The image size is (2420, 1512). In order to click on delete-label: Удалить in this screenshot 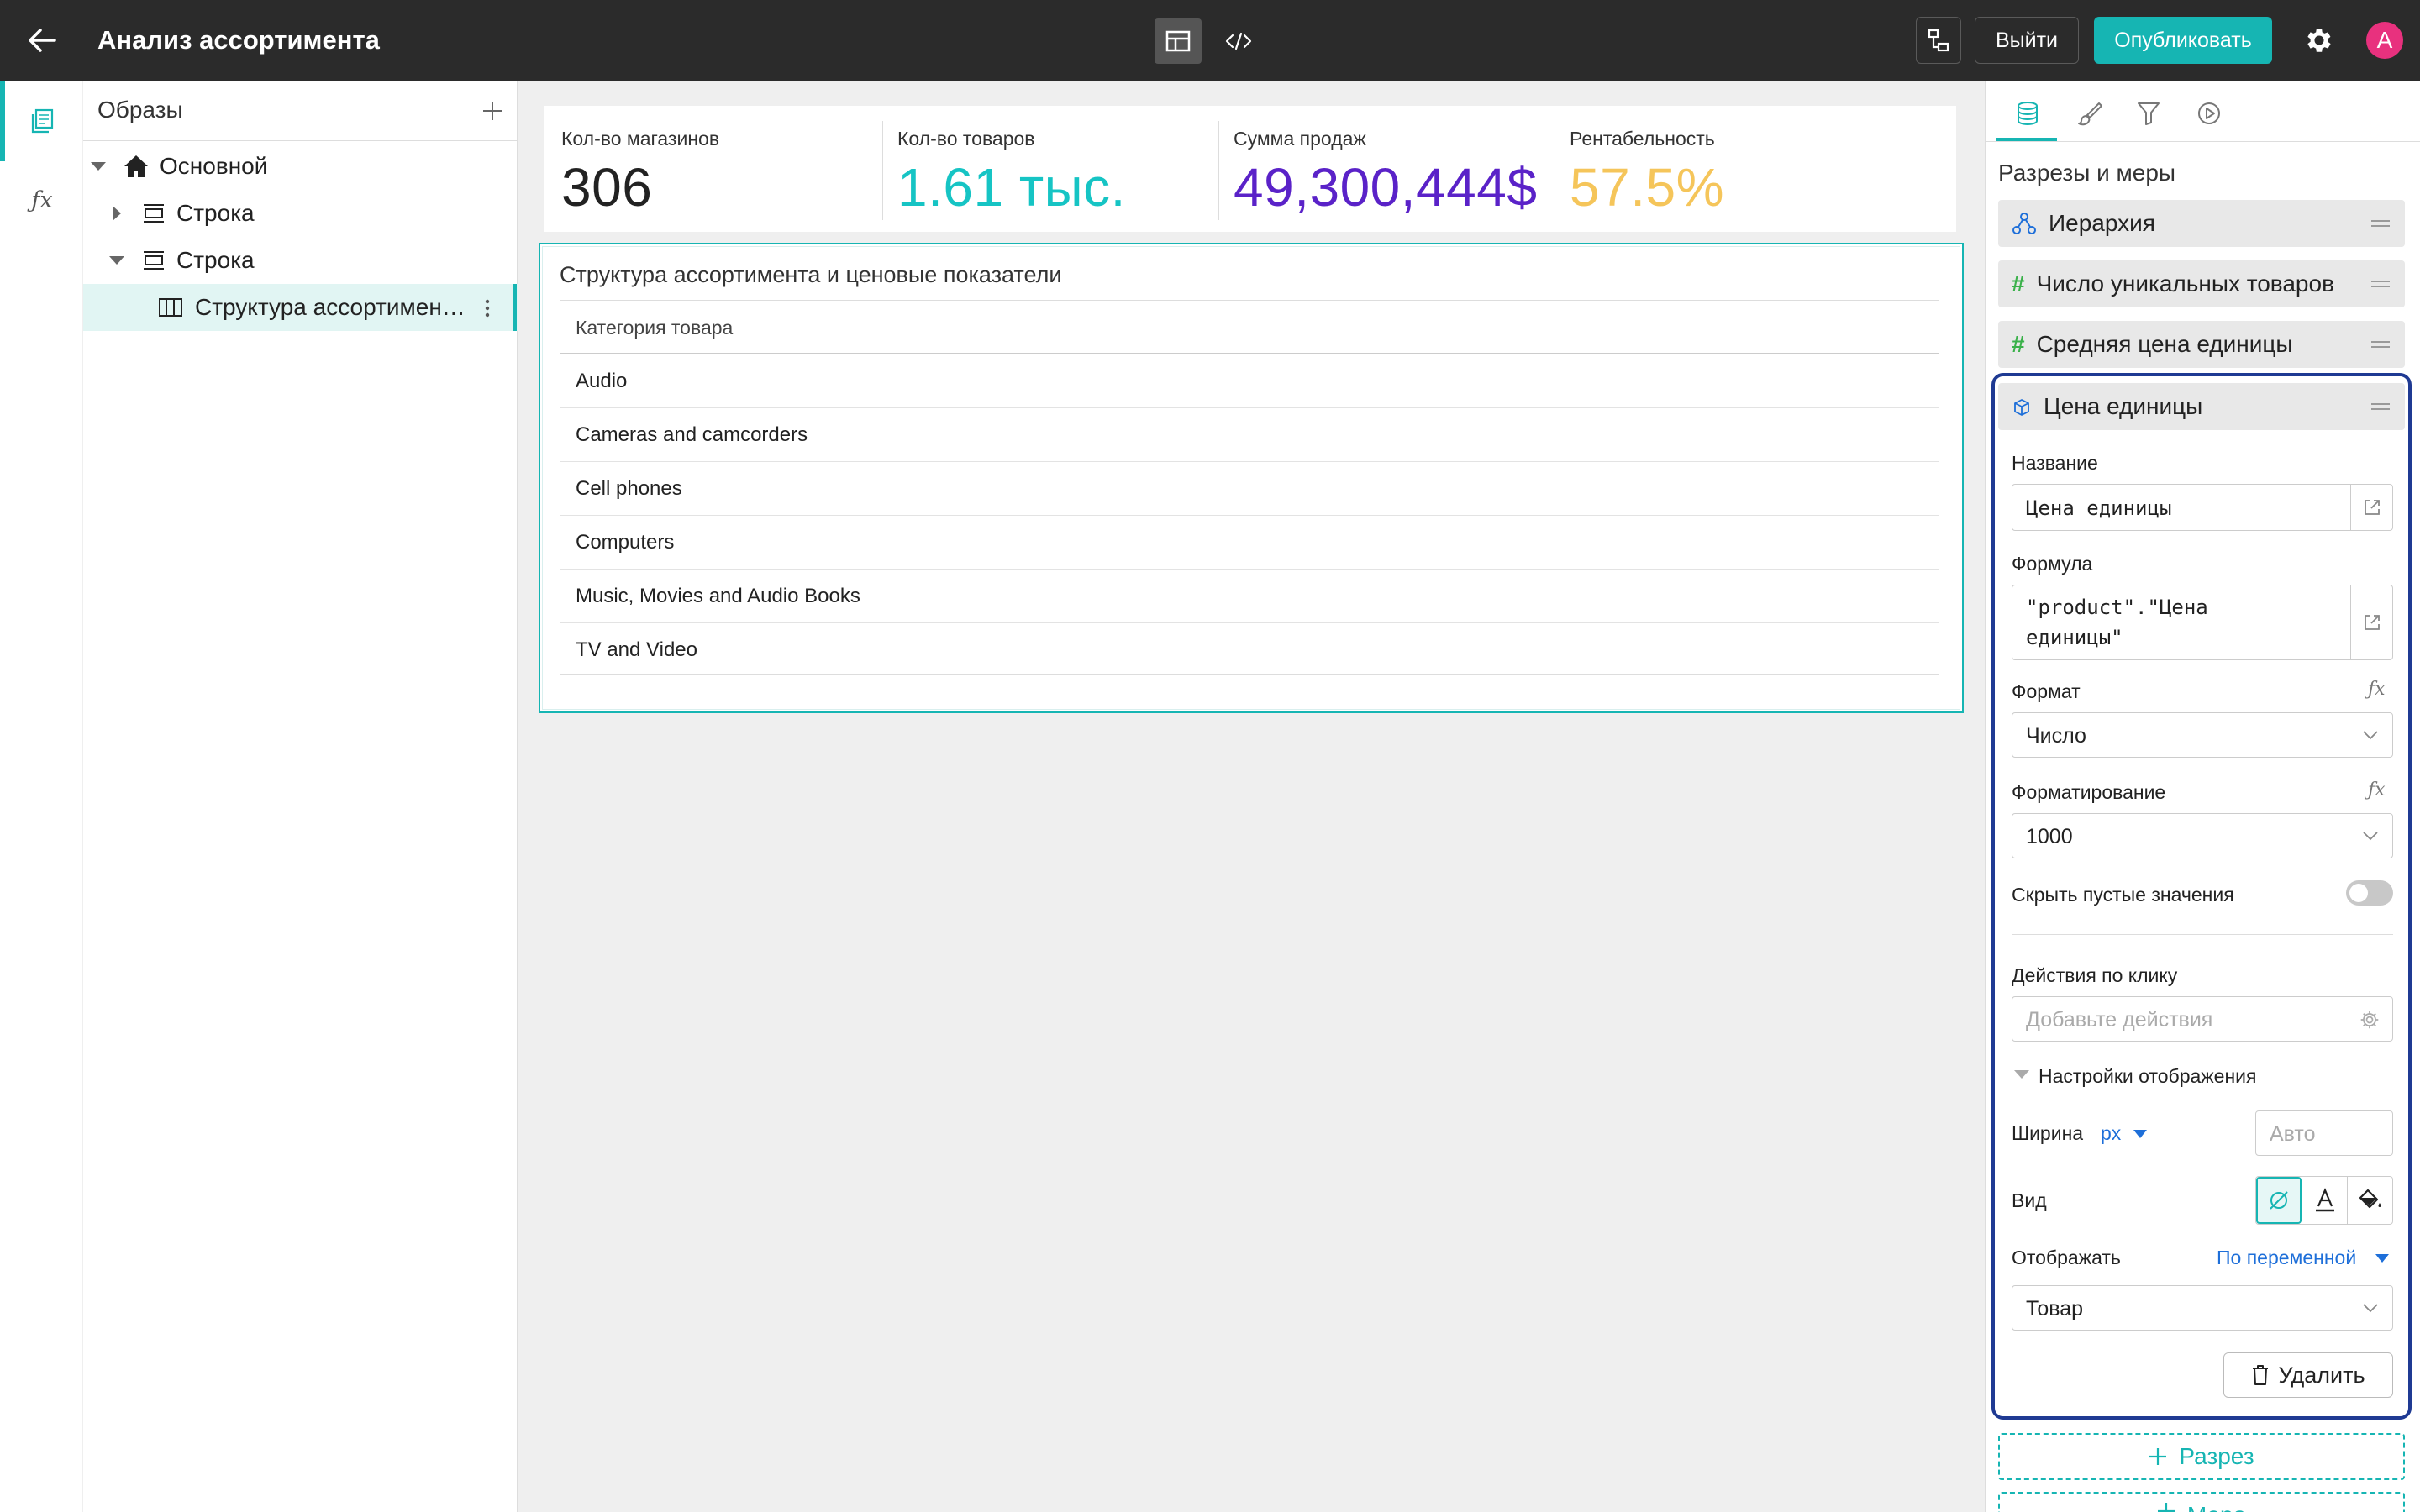, I will do `click(2322, 1375)`.